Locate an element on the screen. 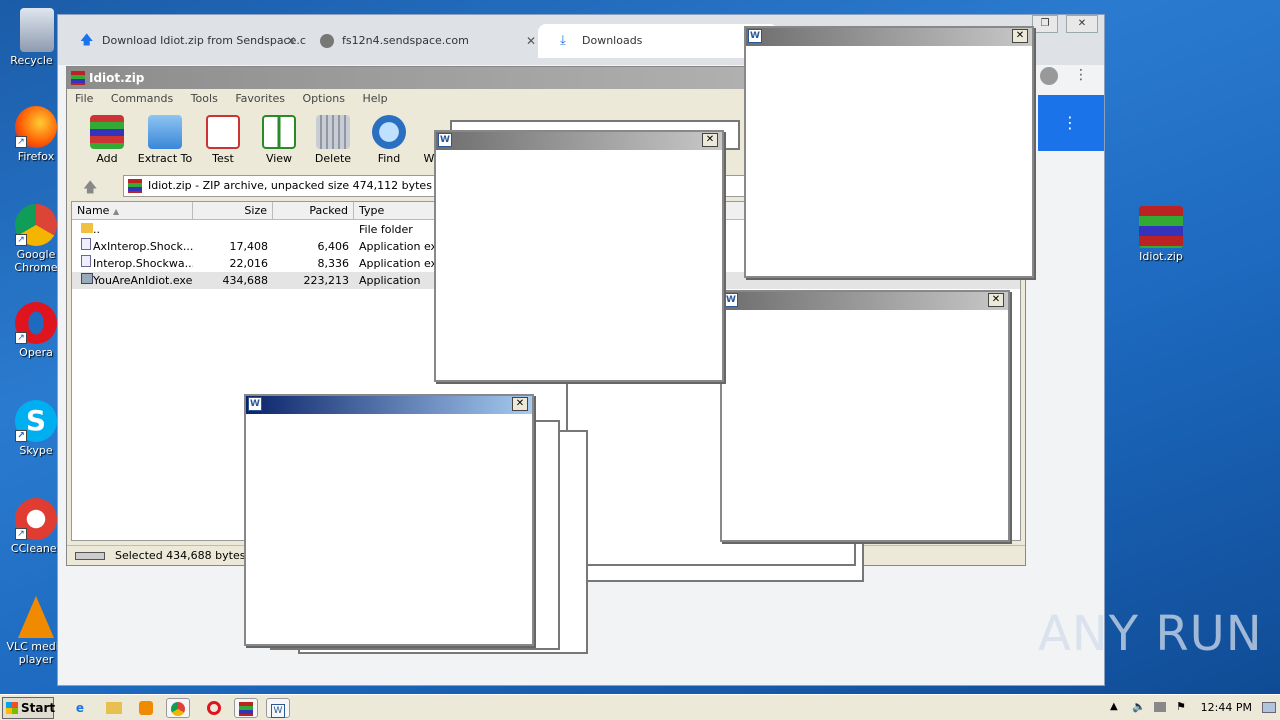 The image size is (1280, 720). cell-packed: 6,406 is located at coordinates (333, 246).